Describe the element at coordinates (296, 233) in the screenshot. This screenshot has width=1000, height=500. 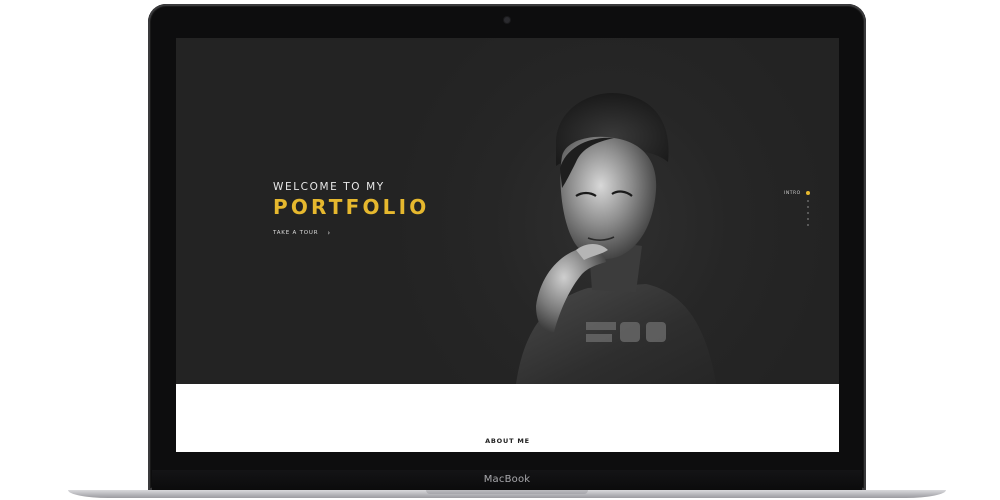
I see `take-a-tour-label: TAKE A TOUR` at that location.